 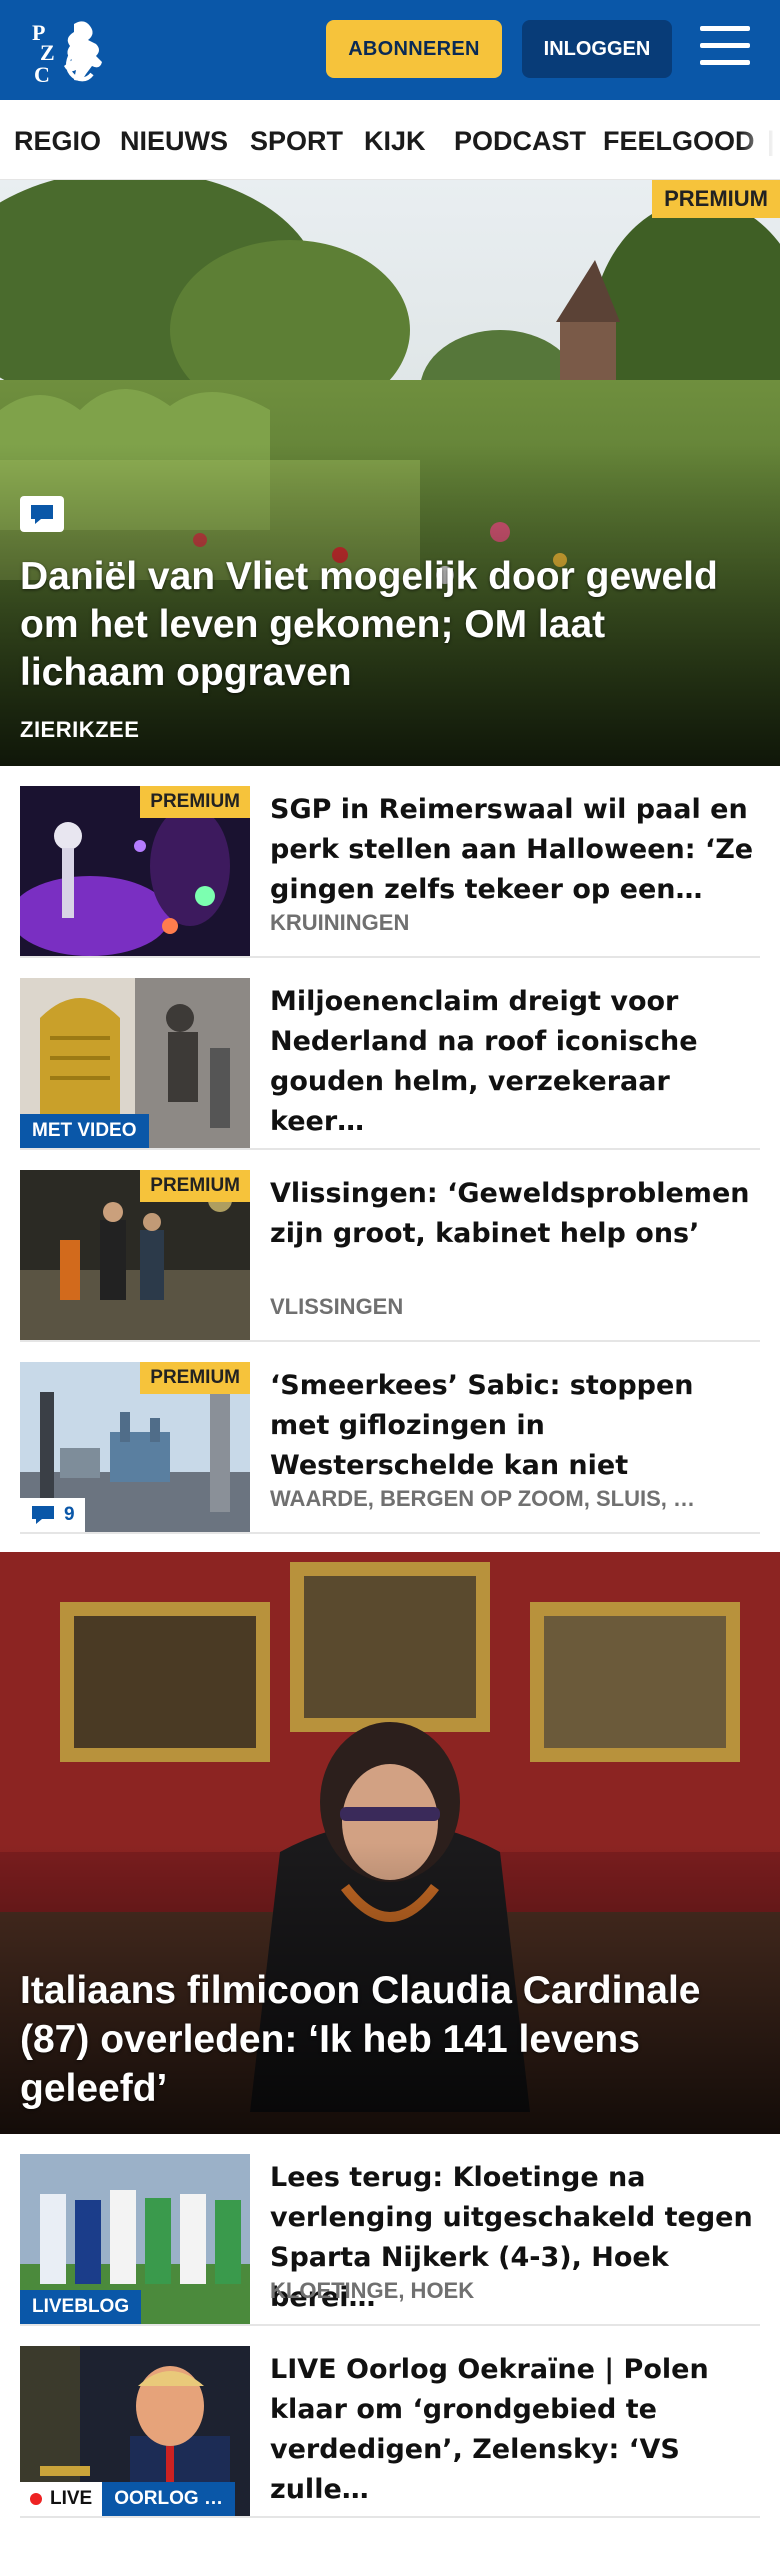 I want to click on article-location: VLISSINGEN, so click(x=337, y=1306).